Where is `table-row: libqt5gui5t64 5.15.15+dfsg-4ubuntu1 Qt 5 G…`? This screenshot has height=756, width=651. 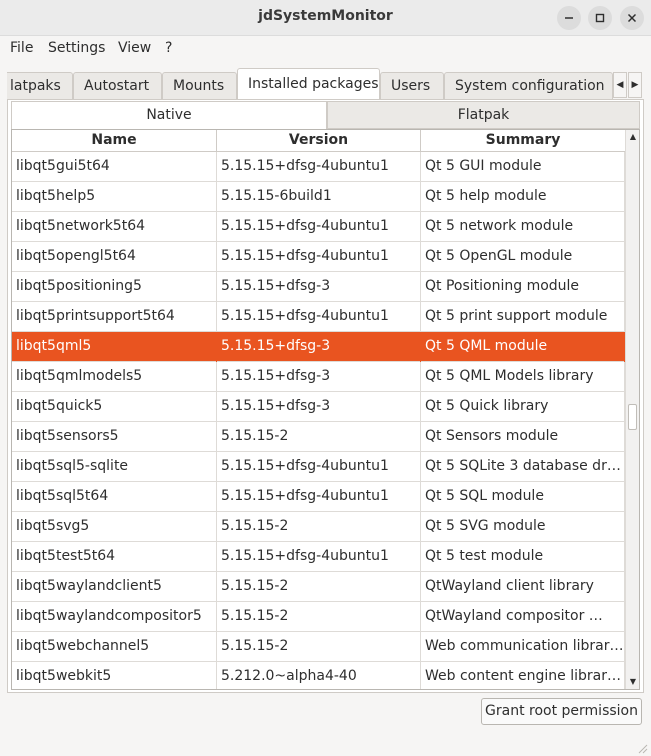 table-row: libqt5gui5t64 5.15.15+dfsg-4ubuntu1 Qt 5 G… is located at coordinates (318, 167).